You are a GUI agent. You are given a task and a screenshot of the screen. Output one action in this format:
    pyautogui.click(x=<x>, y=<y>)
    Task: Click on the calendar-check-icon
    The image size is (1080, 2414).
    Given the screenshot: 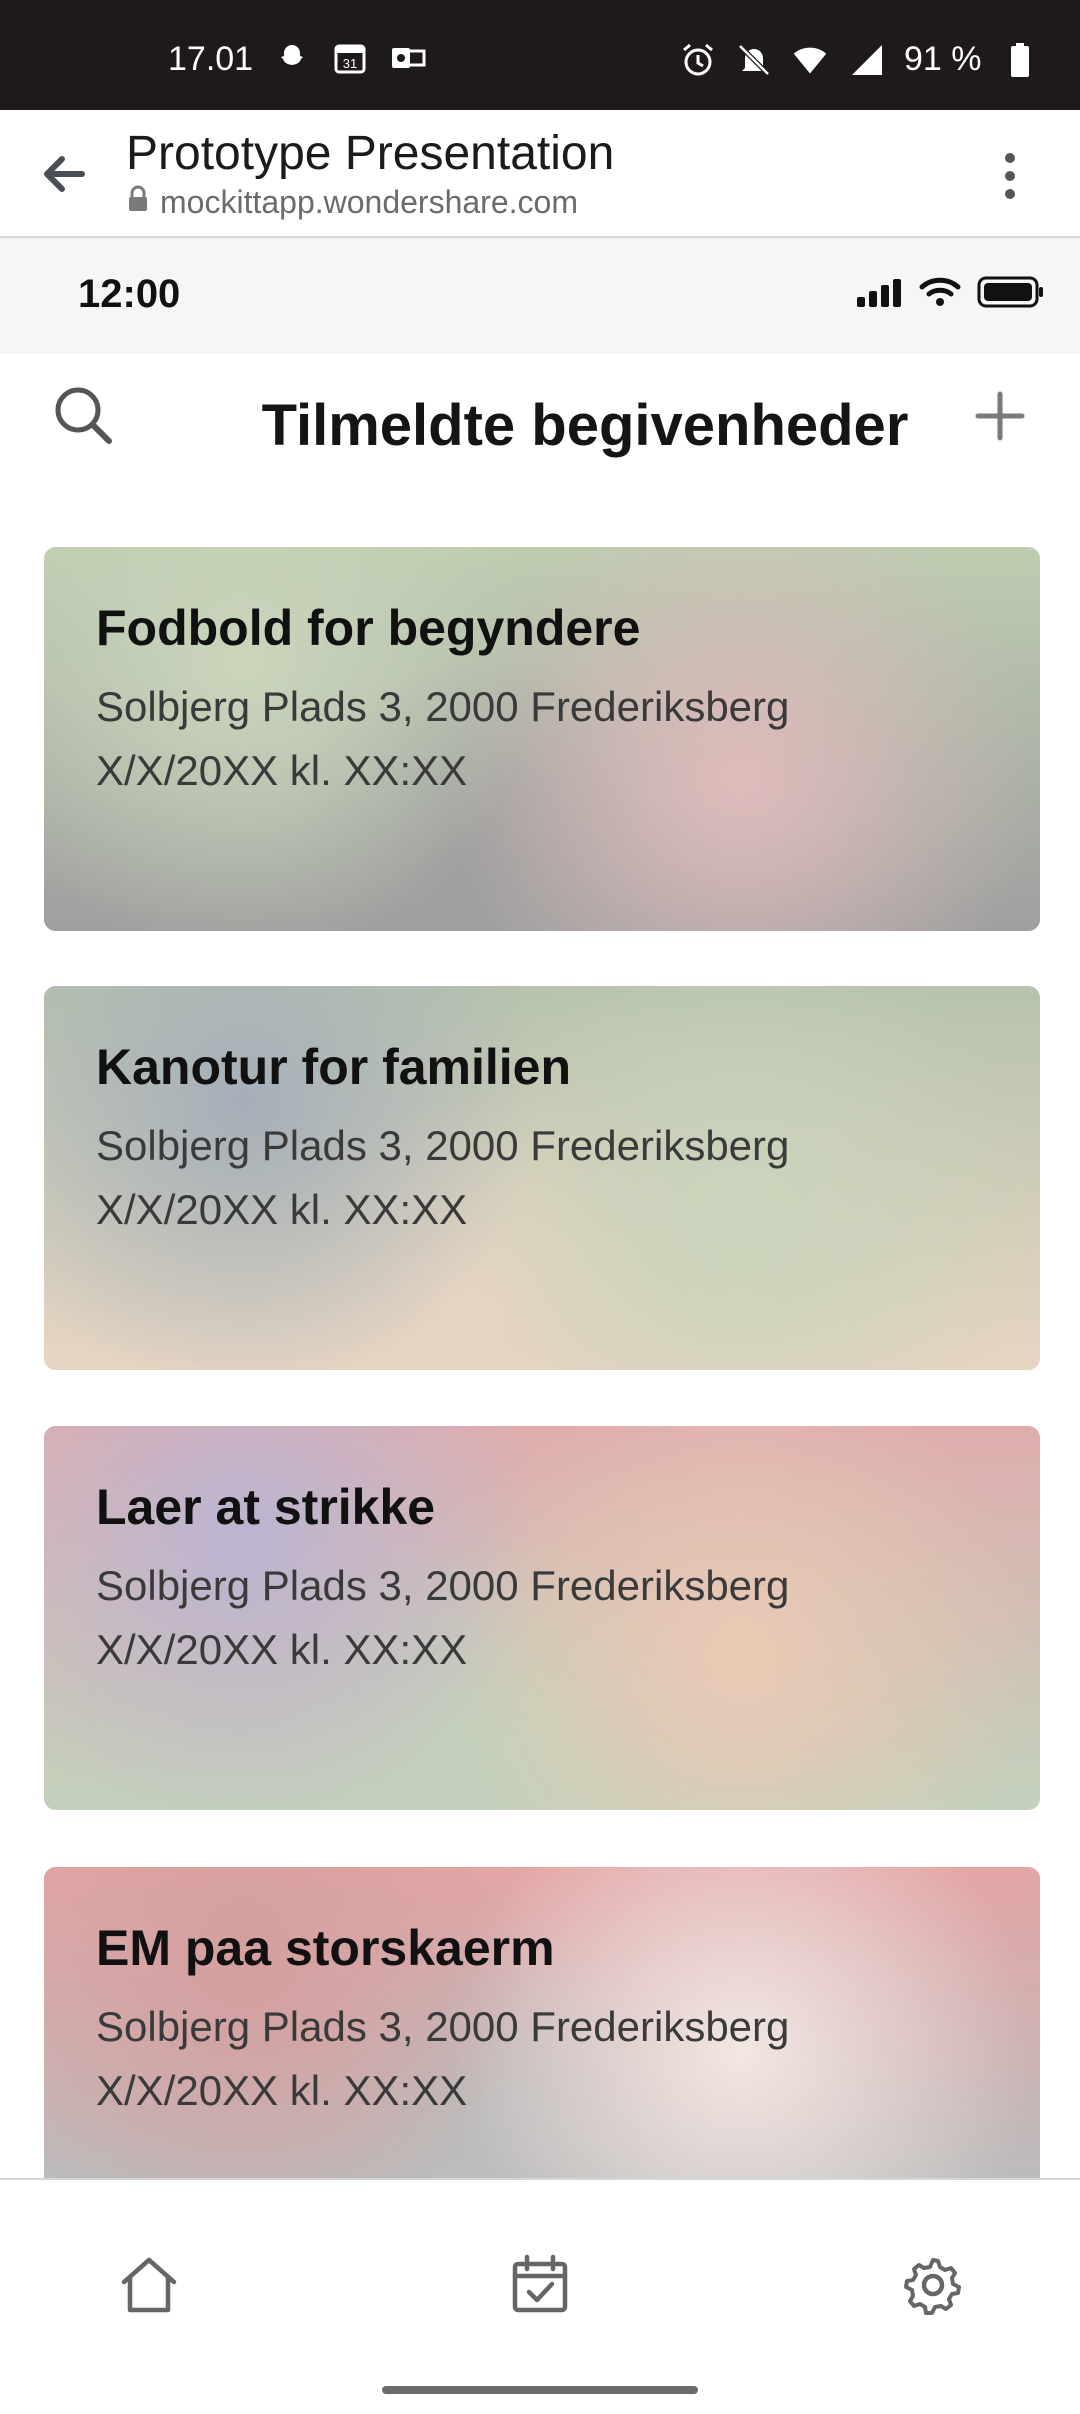 What is the action you would take?
    pyautogui.click(x=540, y=2285)
    